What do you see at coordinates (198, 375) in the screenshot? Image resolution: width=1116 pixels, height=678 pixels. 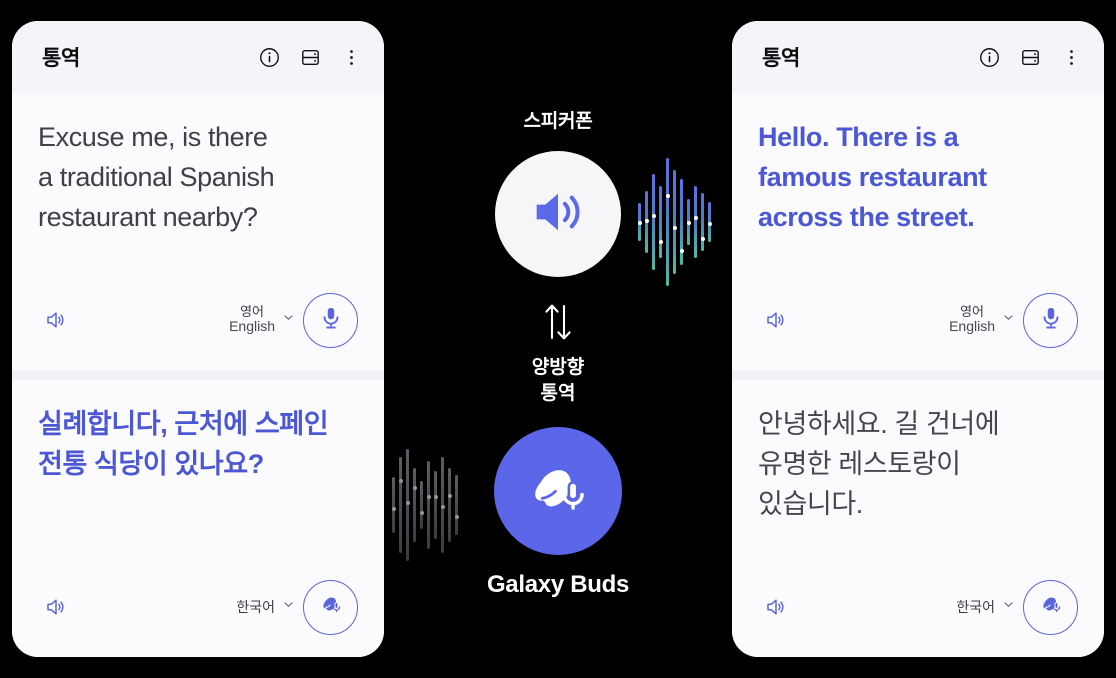 I see `left-pane-divider` at bounding box center [198, 375].